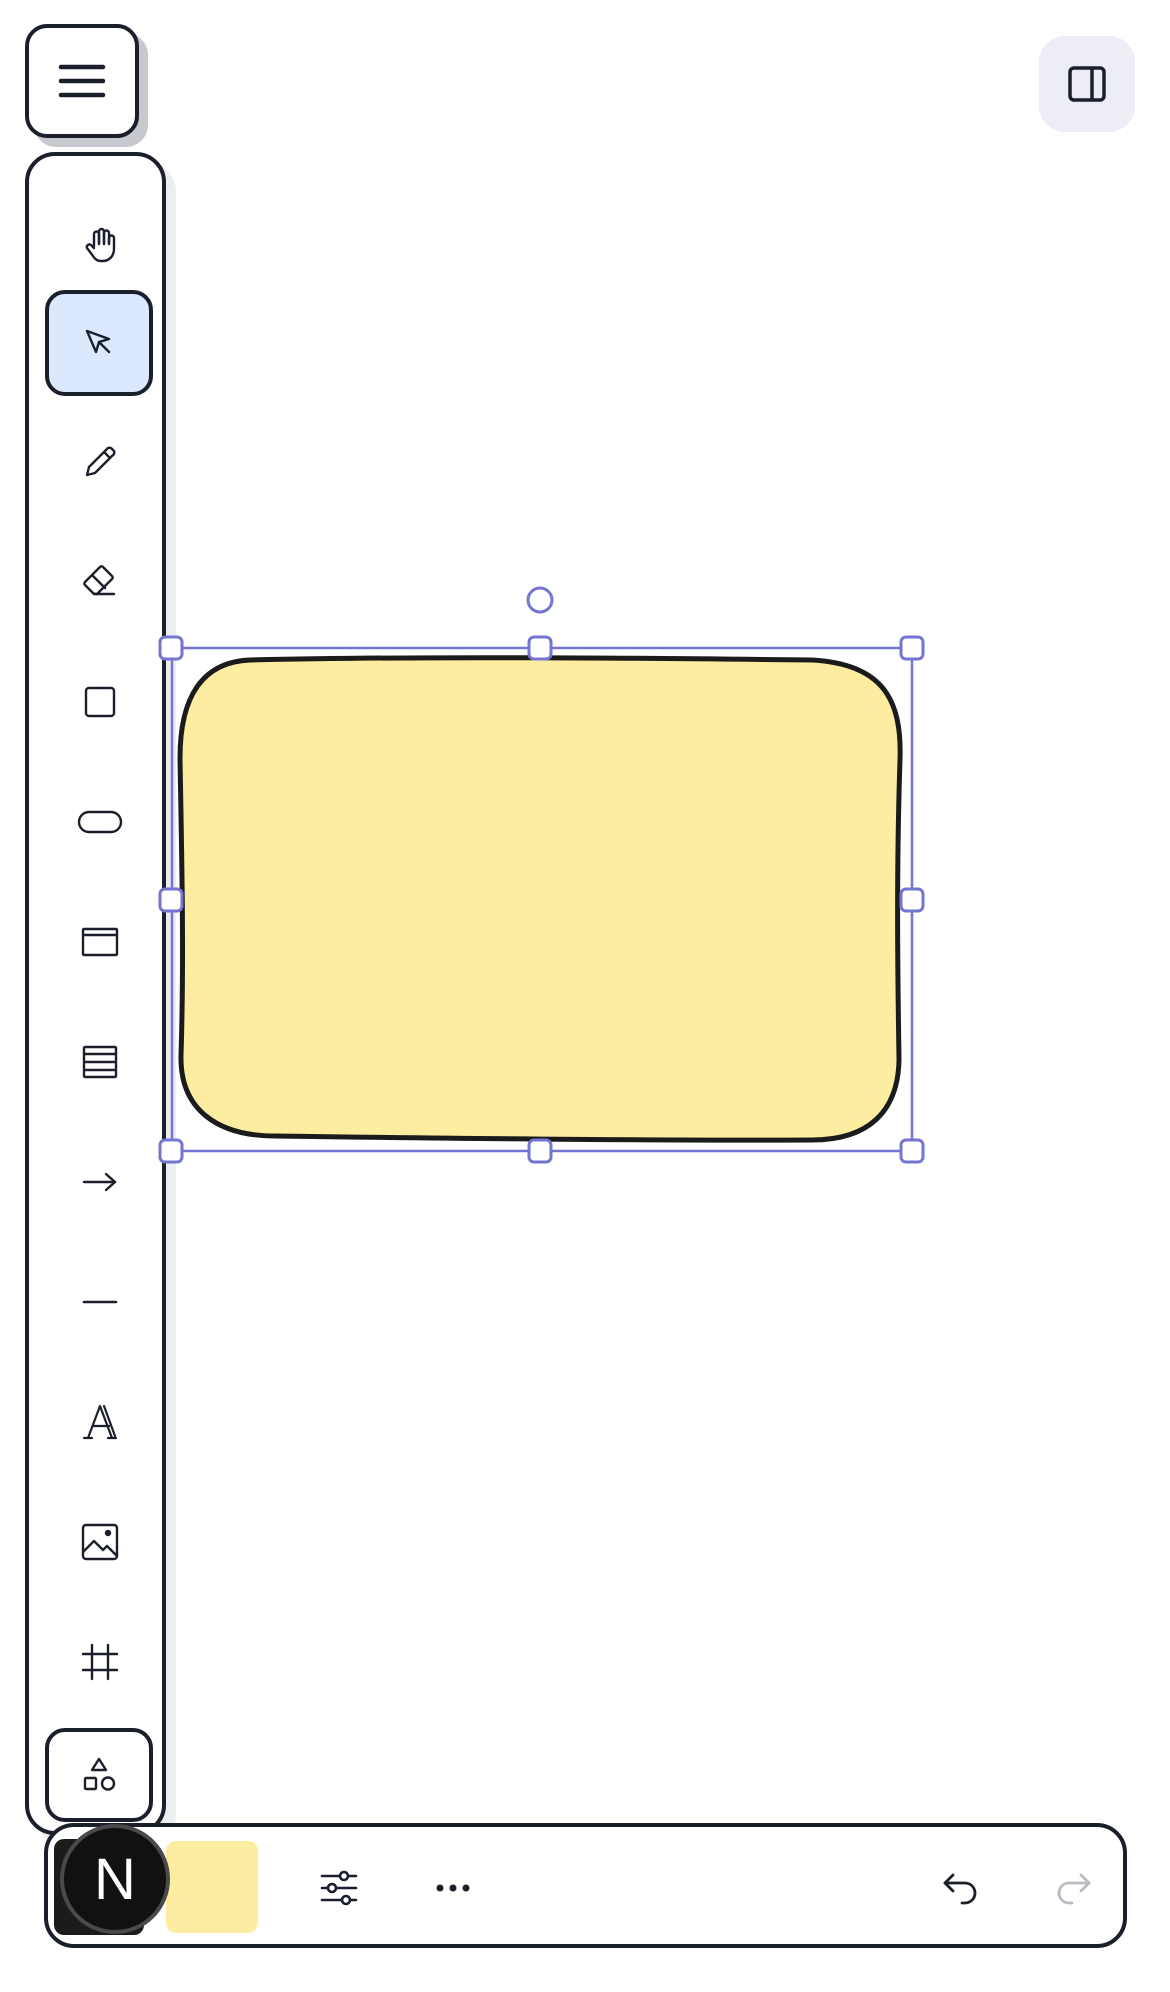  I want to click on resize-handle-bottom-right, so click(912, 1151).